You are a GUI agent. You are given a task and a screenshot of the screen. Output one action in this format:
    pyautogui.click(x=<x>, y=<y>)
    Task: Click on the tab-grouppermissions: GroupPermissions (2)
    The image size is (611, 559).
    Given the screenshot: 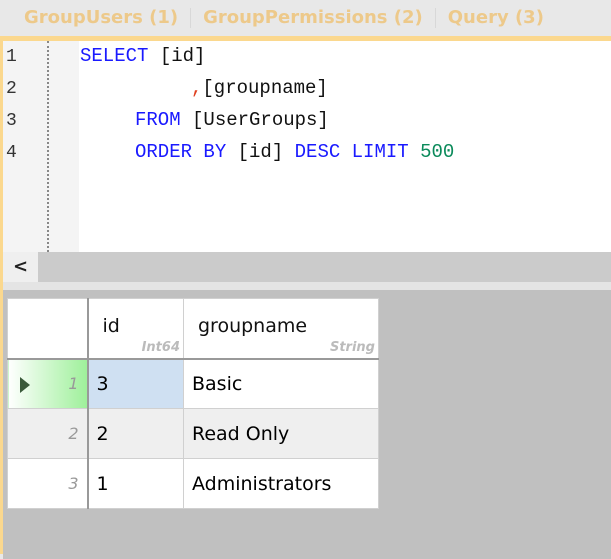 What is the action you would take?
    pyautogui.click(x=313, y=18)
    